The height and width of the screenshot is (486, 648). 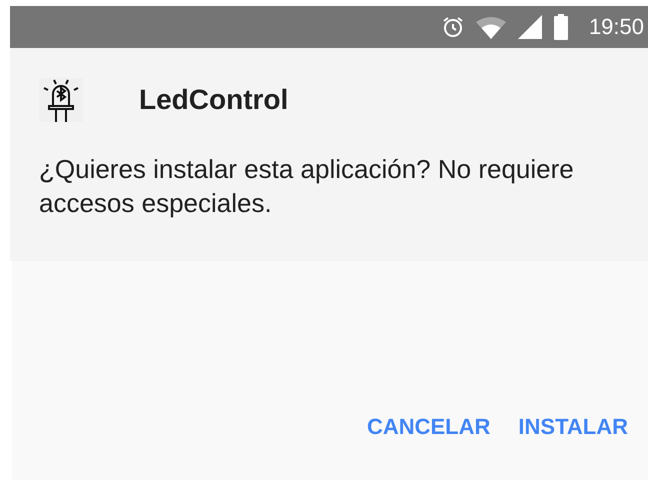 What do you see at coordinates (616, 27) in the screenshot?
I see `clock-time: 19:50` at bounding box center [616, 27].